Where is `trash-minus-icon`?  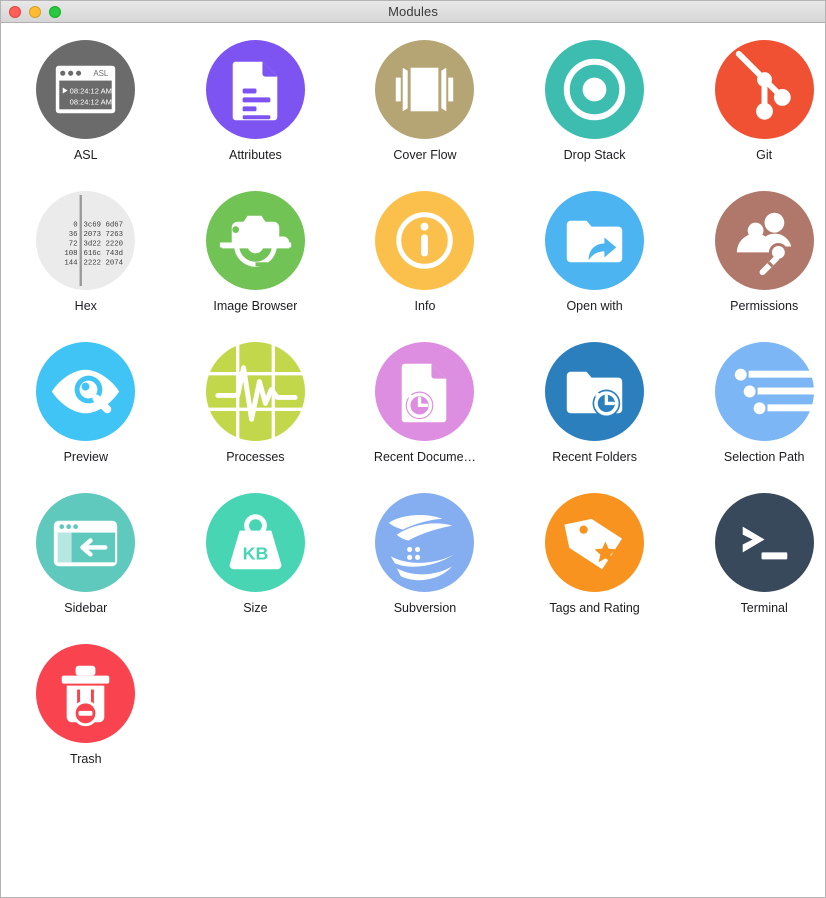 trash-minus-icon is located at coordinates (86, 693).